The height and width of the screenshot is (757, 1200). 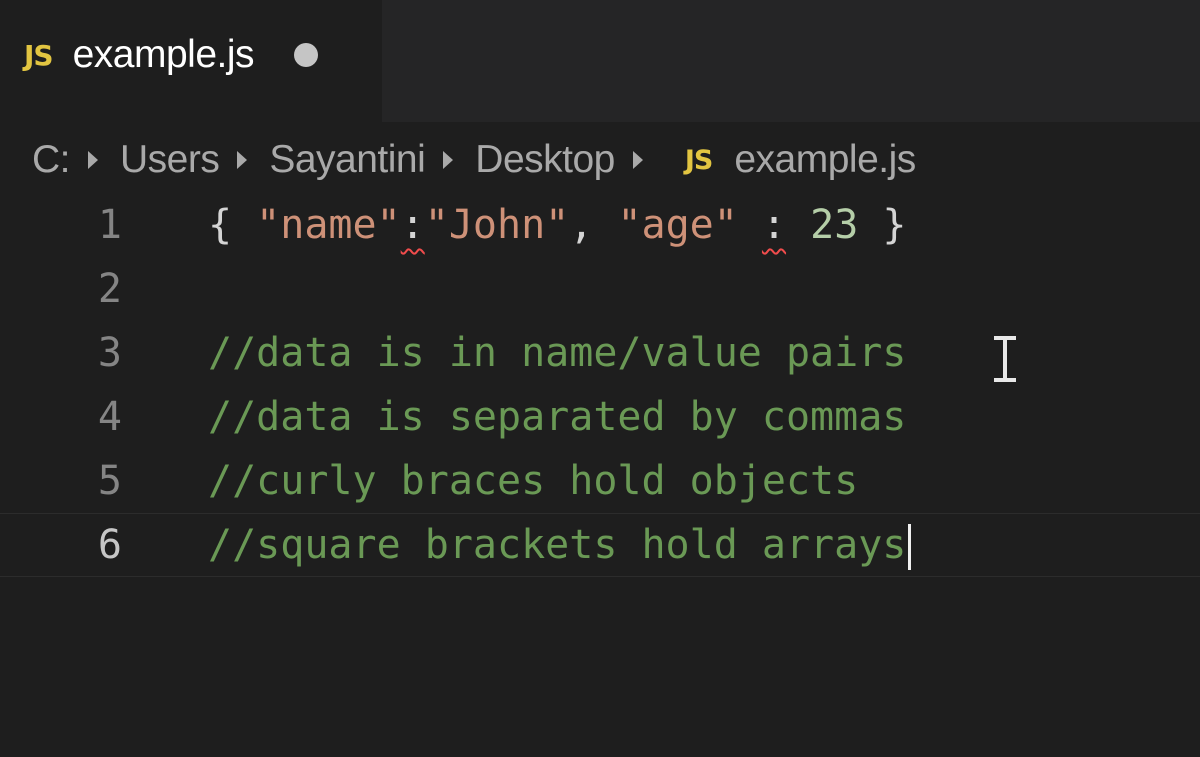 I want to click on text-caret, so click(x=910, y=547).